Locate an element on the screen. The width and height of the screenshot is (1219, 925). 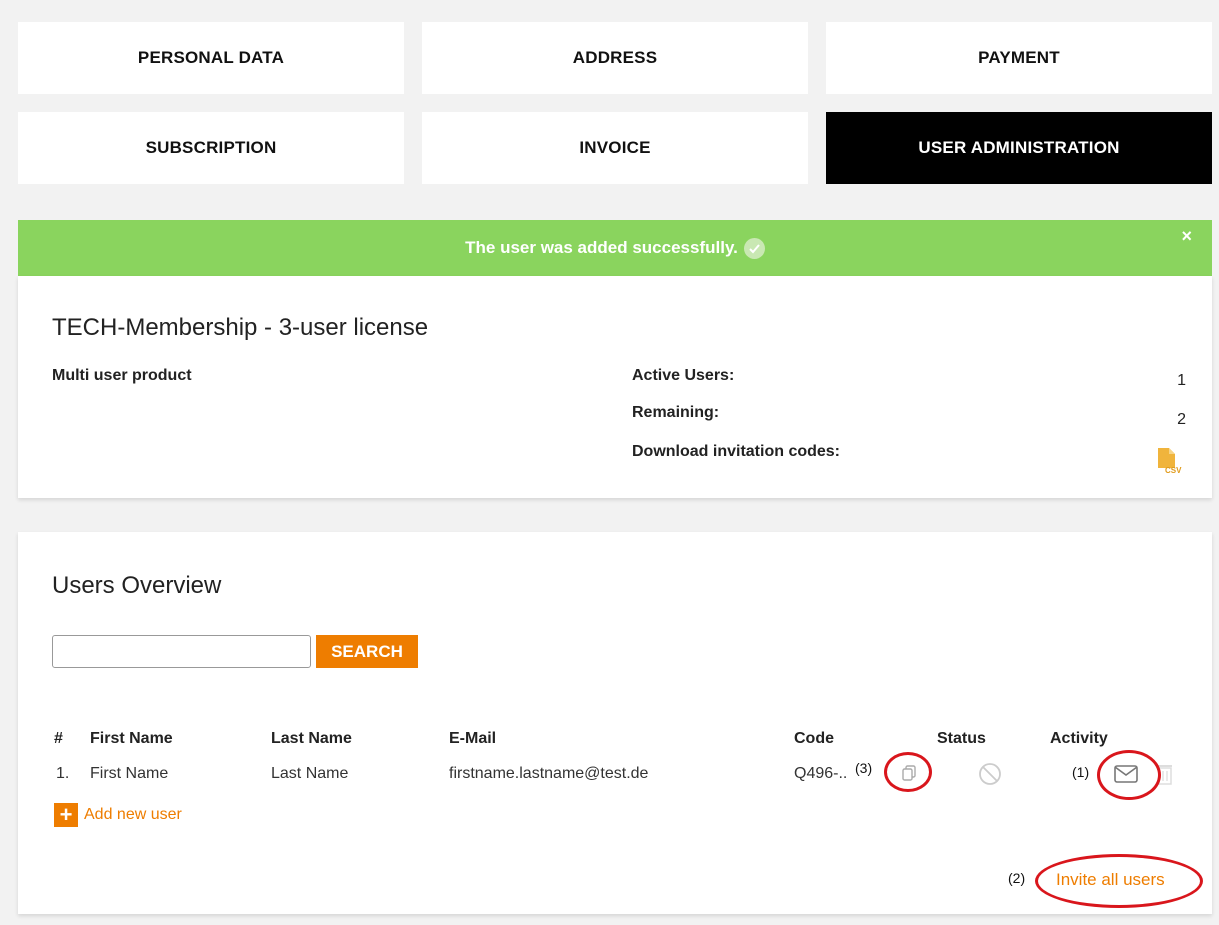
row-code: Q496-.. is located at coordinates (821, 773).